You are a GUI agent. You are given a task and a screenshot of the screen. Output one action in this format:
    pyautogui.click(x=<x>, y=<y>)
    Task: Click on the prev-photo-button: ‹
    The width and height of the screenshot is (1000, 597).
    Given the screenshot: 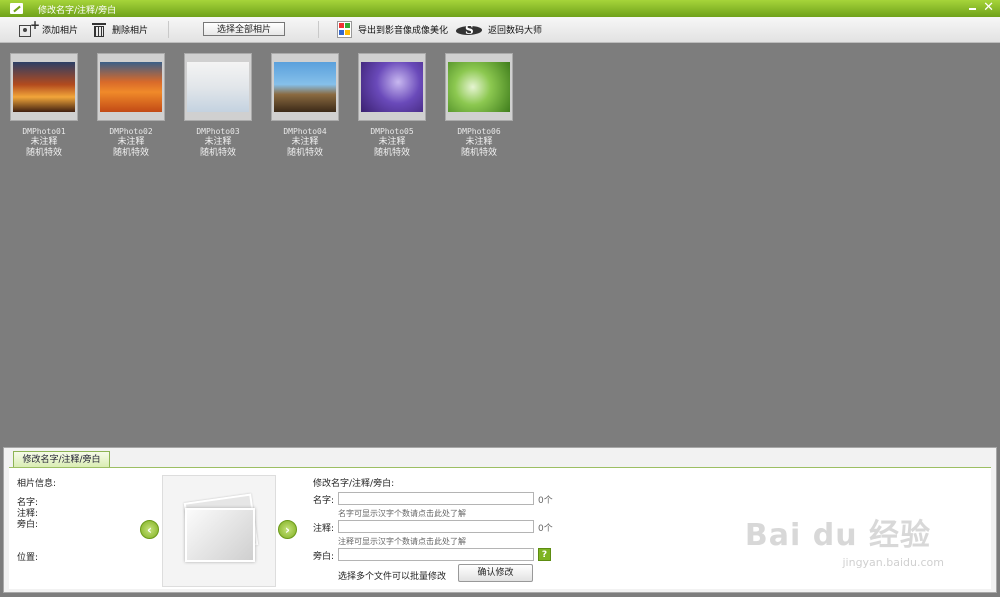 What is the action you would take?
    pyautogui.click(x=149, y=529)
    